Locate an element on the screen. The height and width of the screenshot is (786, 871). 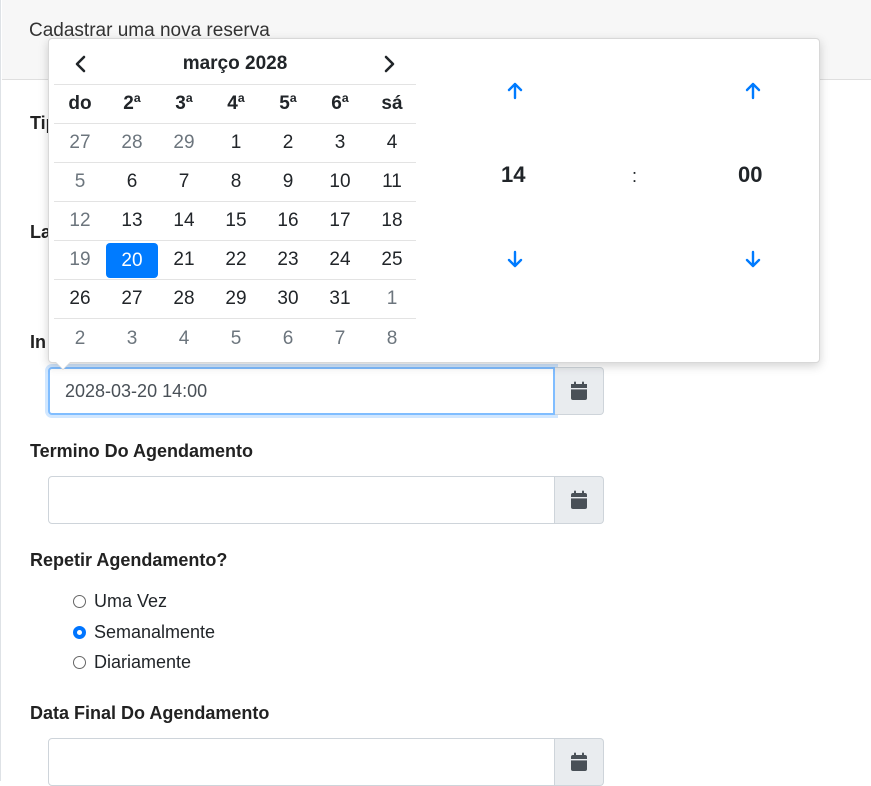
termino-calendar-button is located at coordinates (579, 500).